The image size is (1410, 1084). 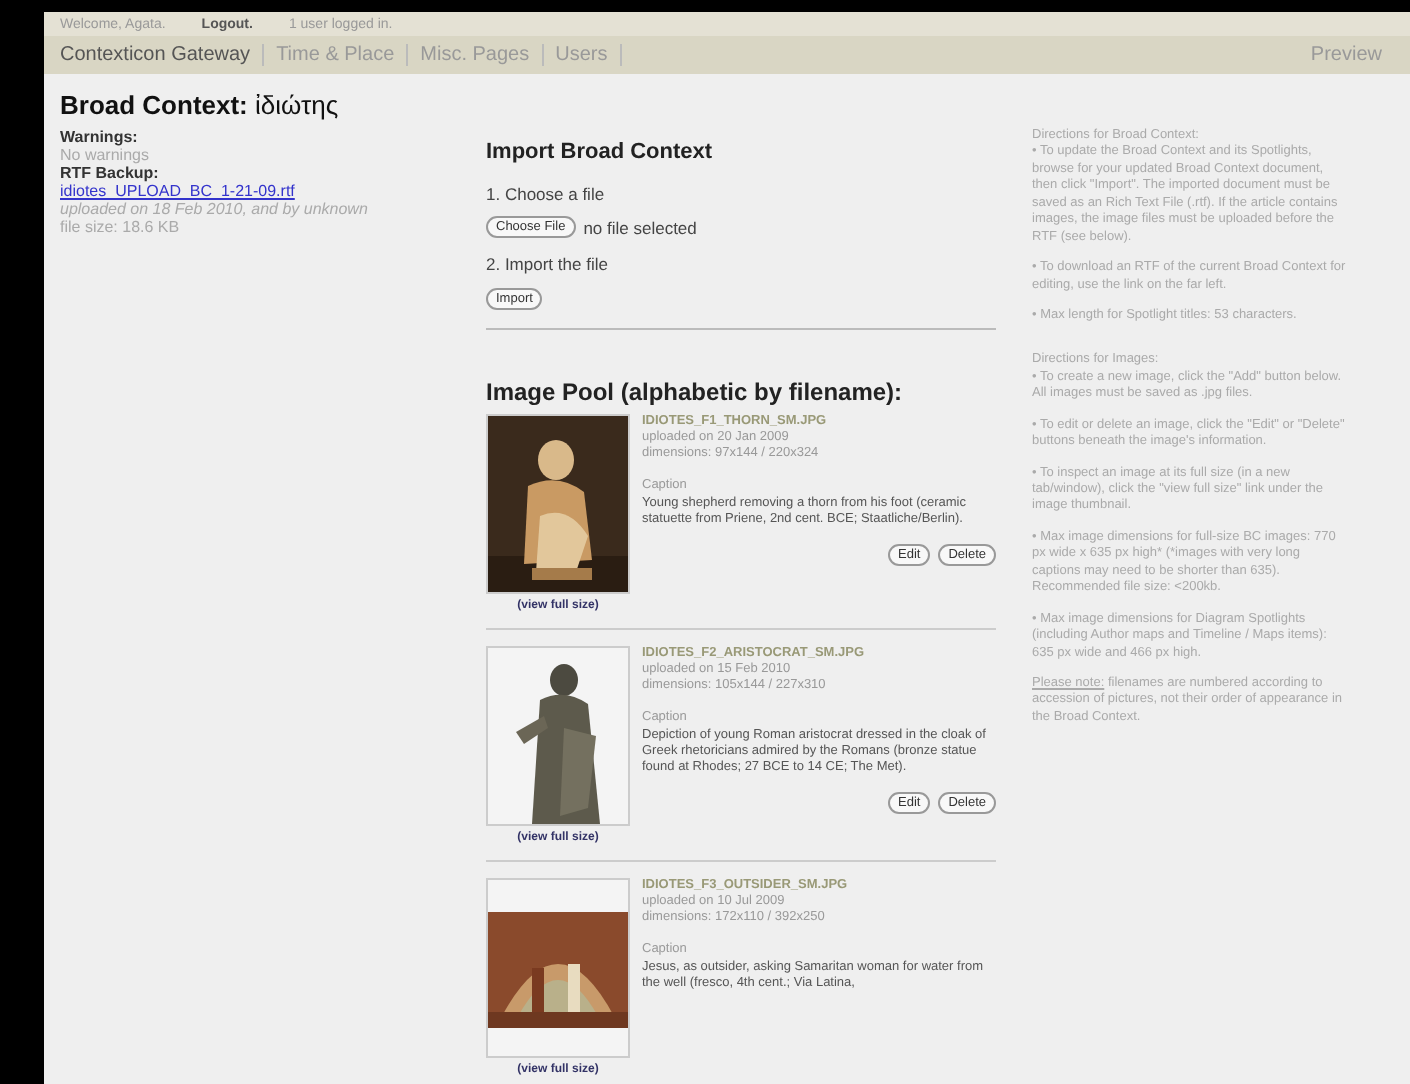 What do you see at coordinates (640, 227) in the screenshot?
I see `file-status: no file selected` at bounding box center [640, 227].